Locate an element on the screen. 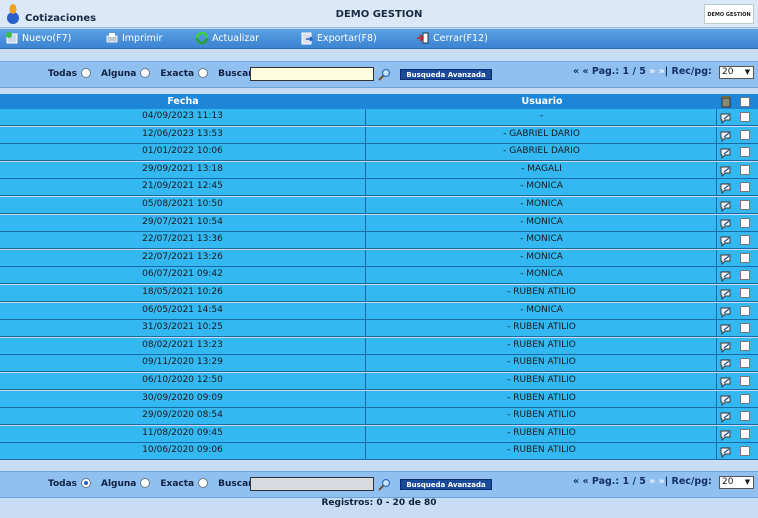  table-row: 06/05/2021 14:54- MONICA is located at coordinates (379, 311).